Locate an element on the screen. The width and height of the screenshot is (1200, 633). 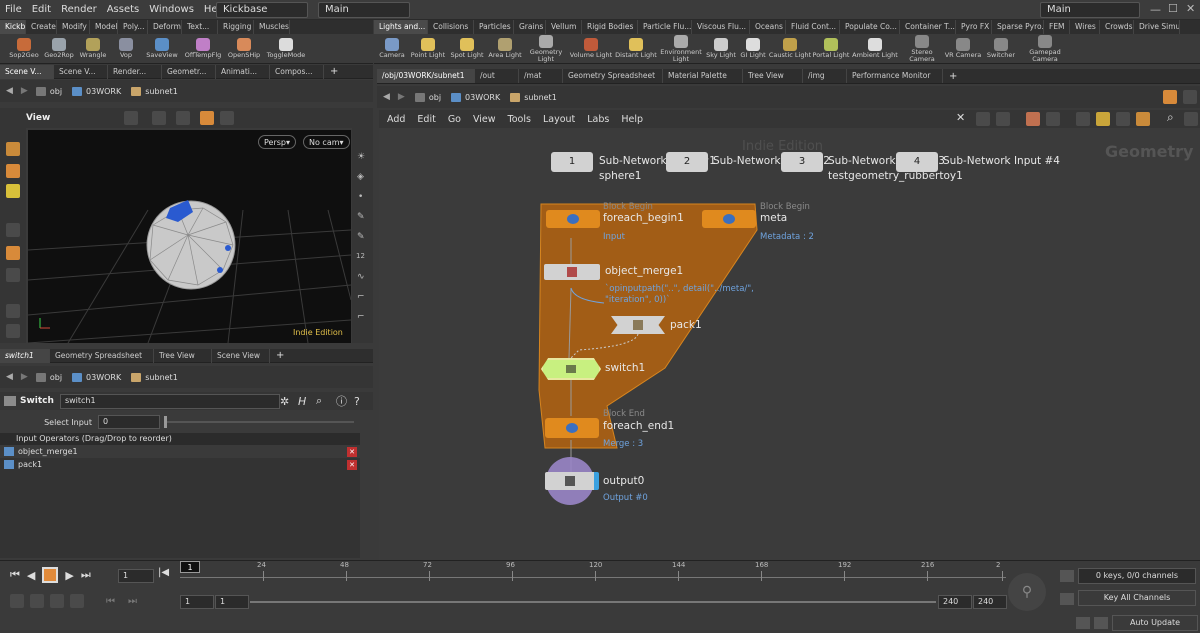
edit-icon: ✎ is located at coordinates (361, 217).